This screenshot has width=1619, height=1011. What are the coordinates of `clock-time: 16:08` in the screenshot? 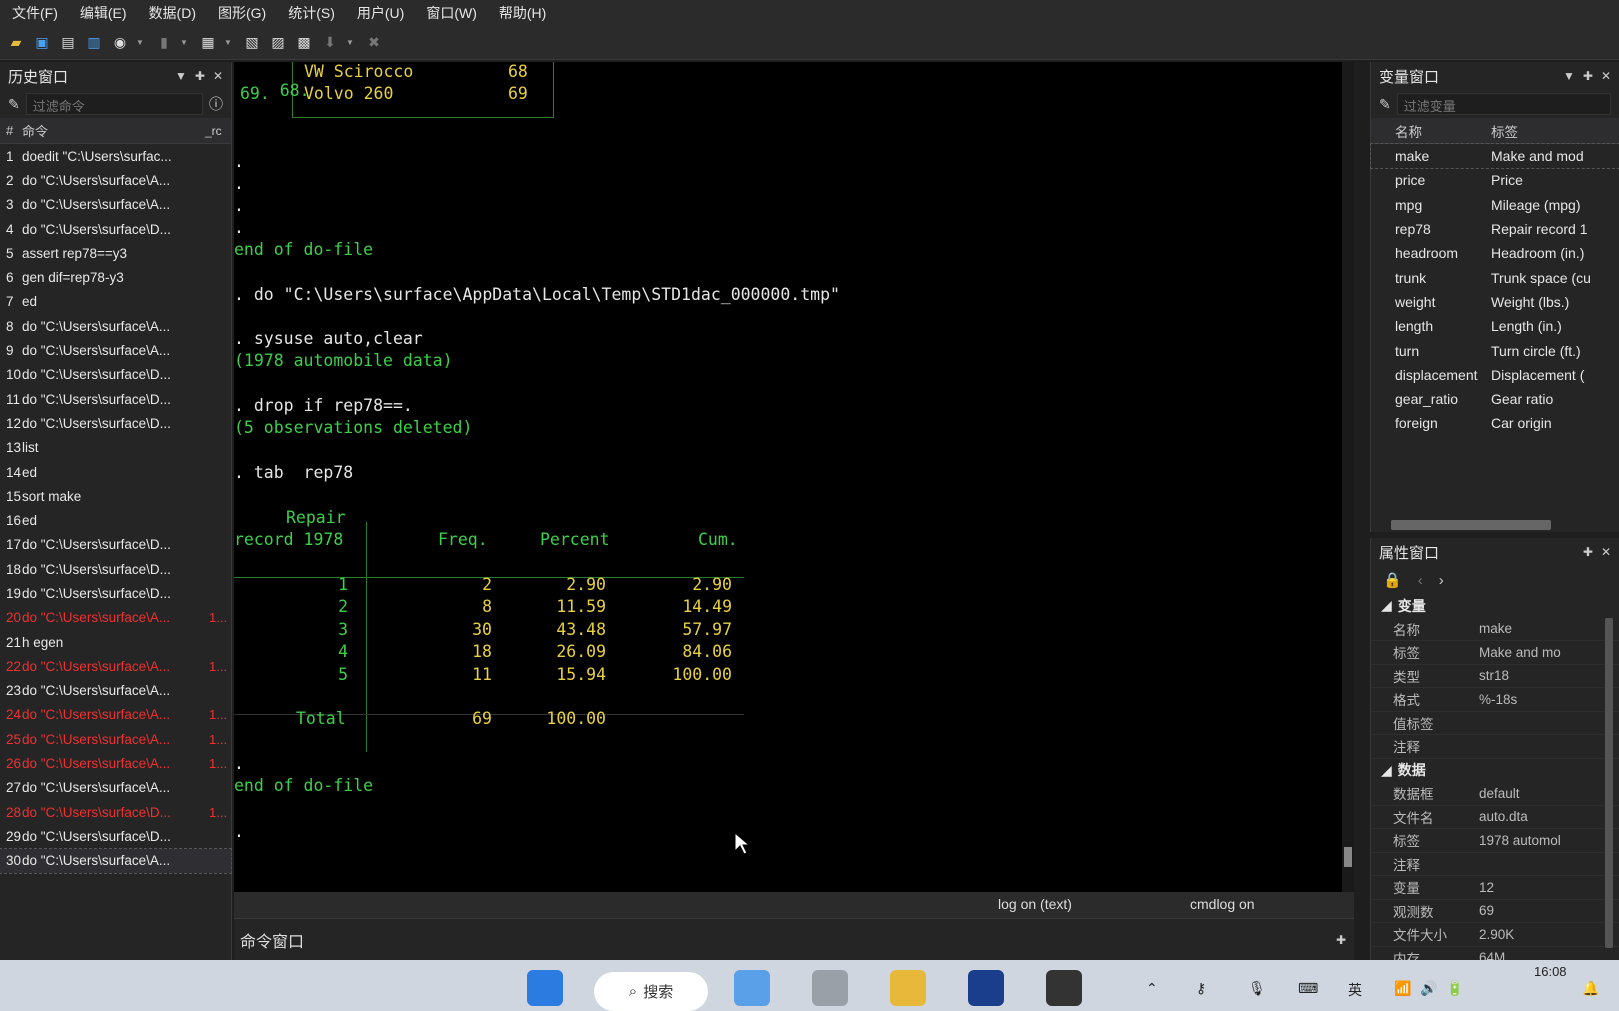 It's located at (1550, 971).